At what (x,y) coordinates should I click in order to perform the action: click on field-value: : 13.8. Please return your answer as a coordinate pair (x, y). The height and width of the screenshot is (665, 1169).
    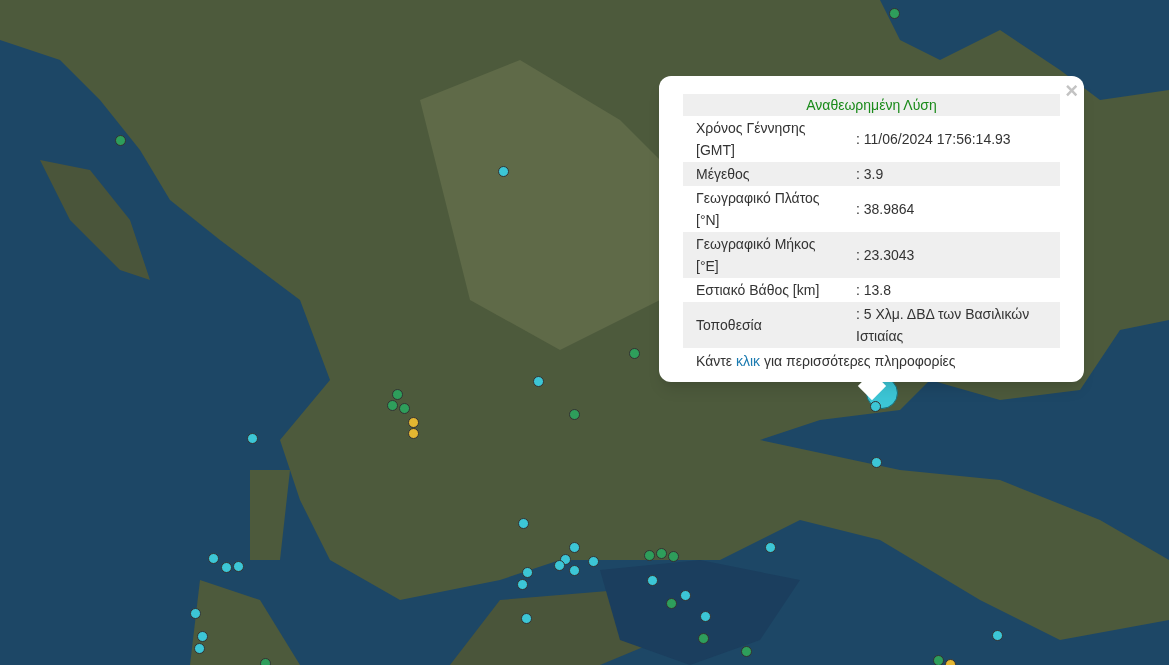
    Looking at the image, I should click on (874, 290).